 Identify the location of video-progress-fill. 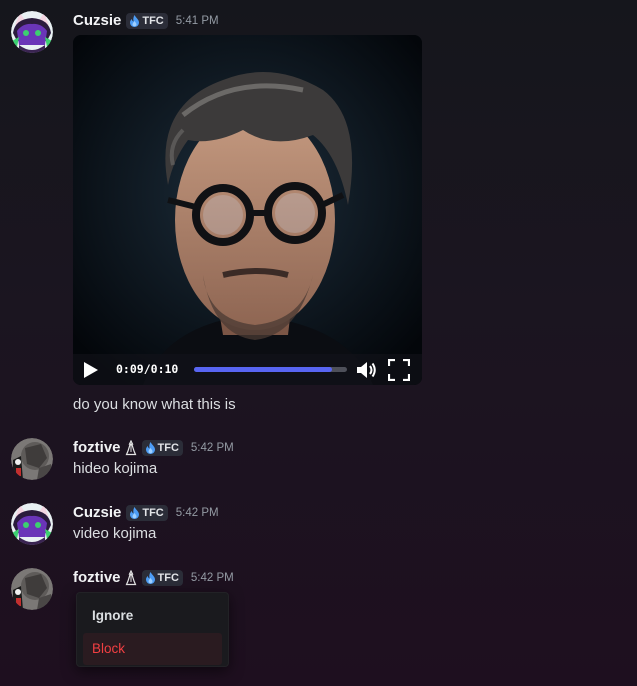
(263, 369).